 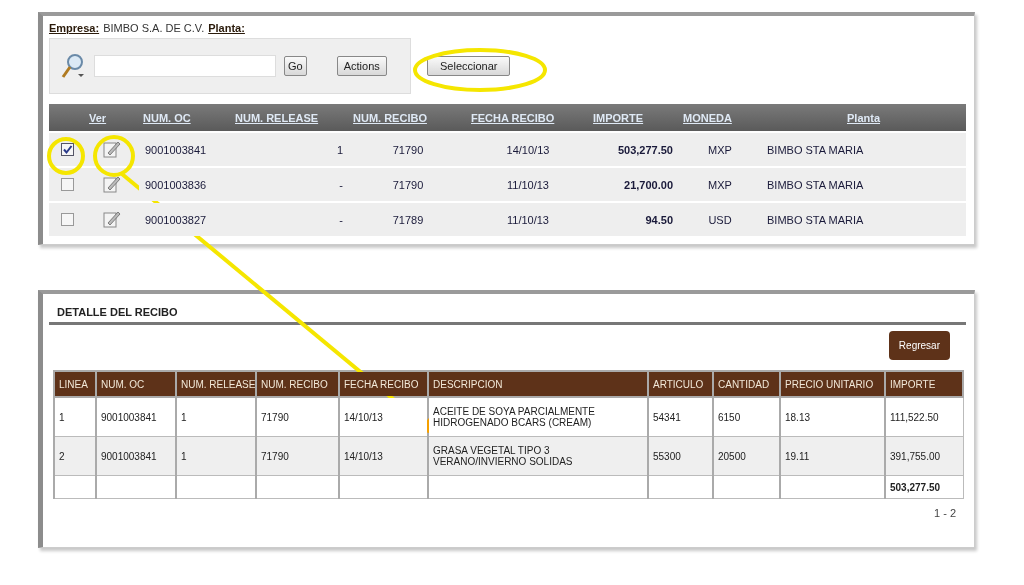 What do you see at coordinates (469, 66) in the screenshot?
I see `select-button: Seleccionar` at bounding box center [469, 66].